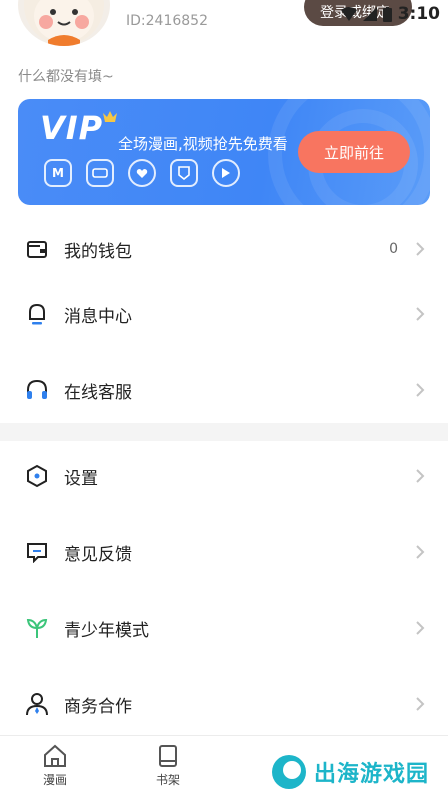 This screenshot has height=798, width=448. What do you see at coordinates (393, 249) in the screenshot?
I see `wallet-balance: 0` at bounding box center [393, 249].